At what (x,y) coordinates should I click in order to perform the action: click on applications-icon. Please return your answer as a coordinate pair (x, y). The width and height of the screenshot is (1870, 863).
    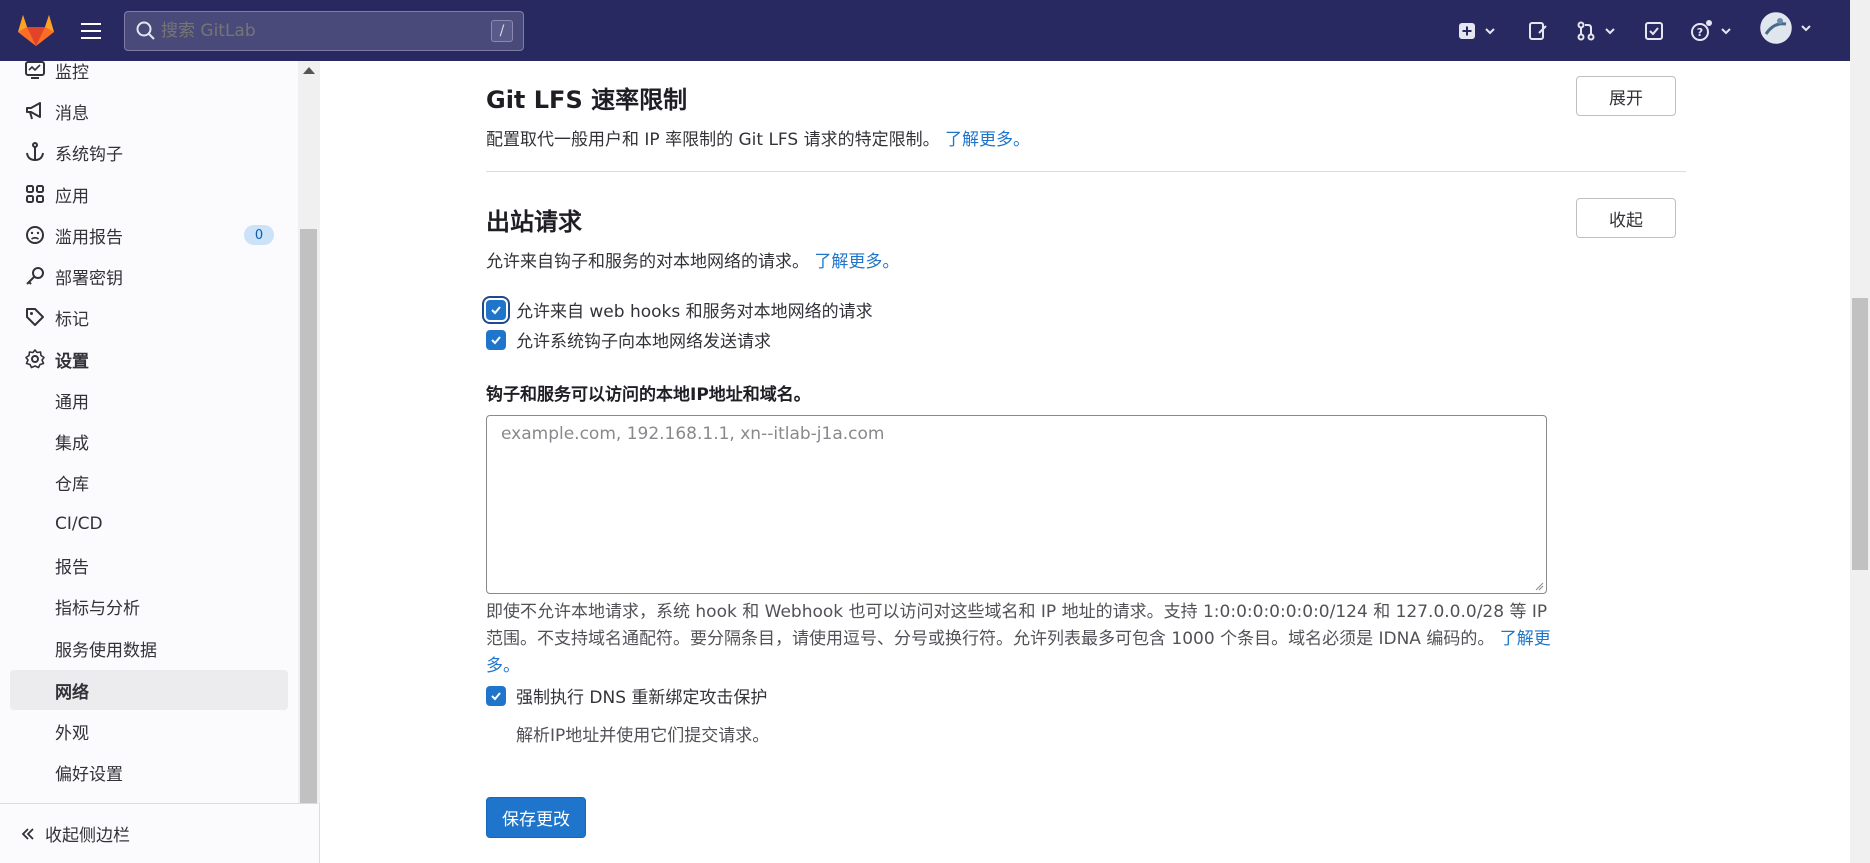
    Looking at the image, I should click on (35, 194).